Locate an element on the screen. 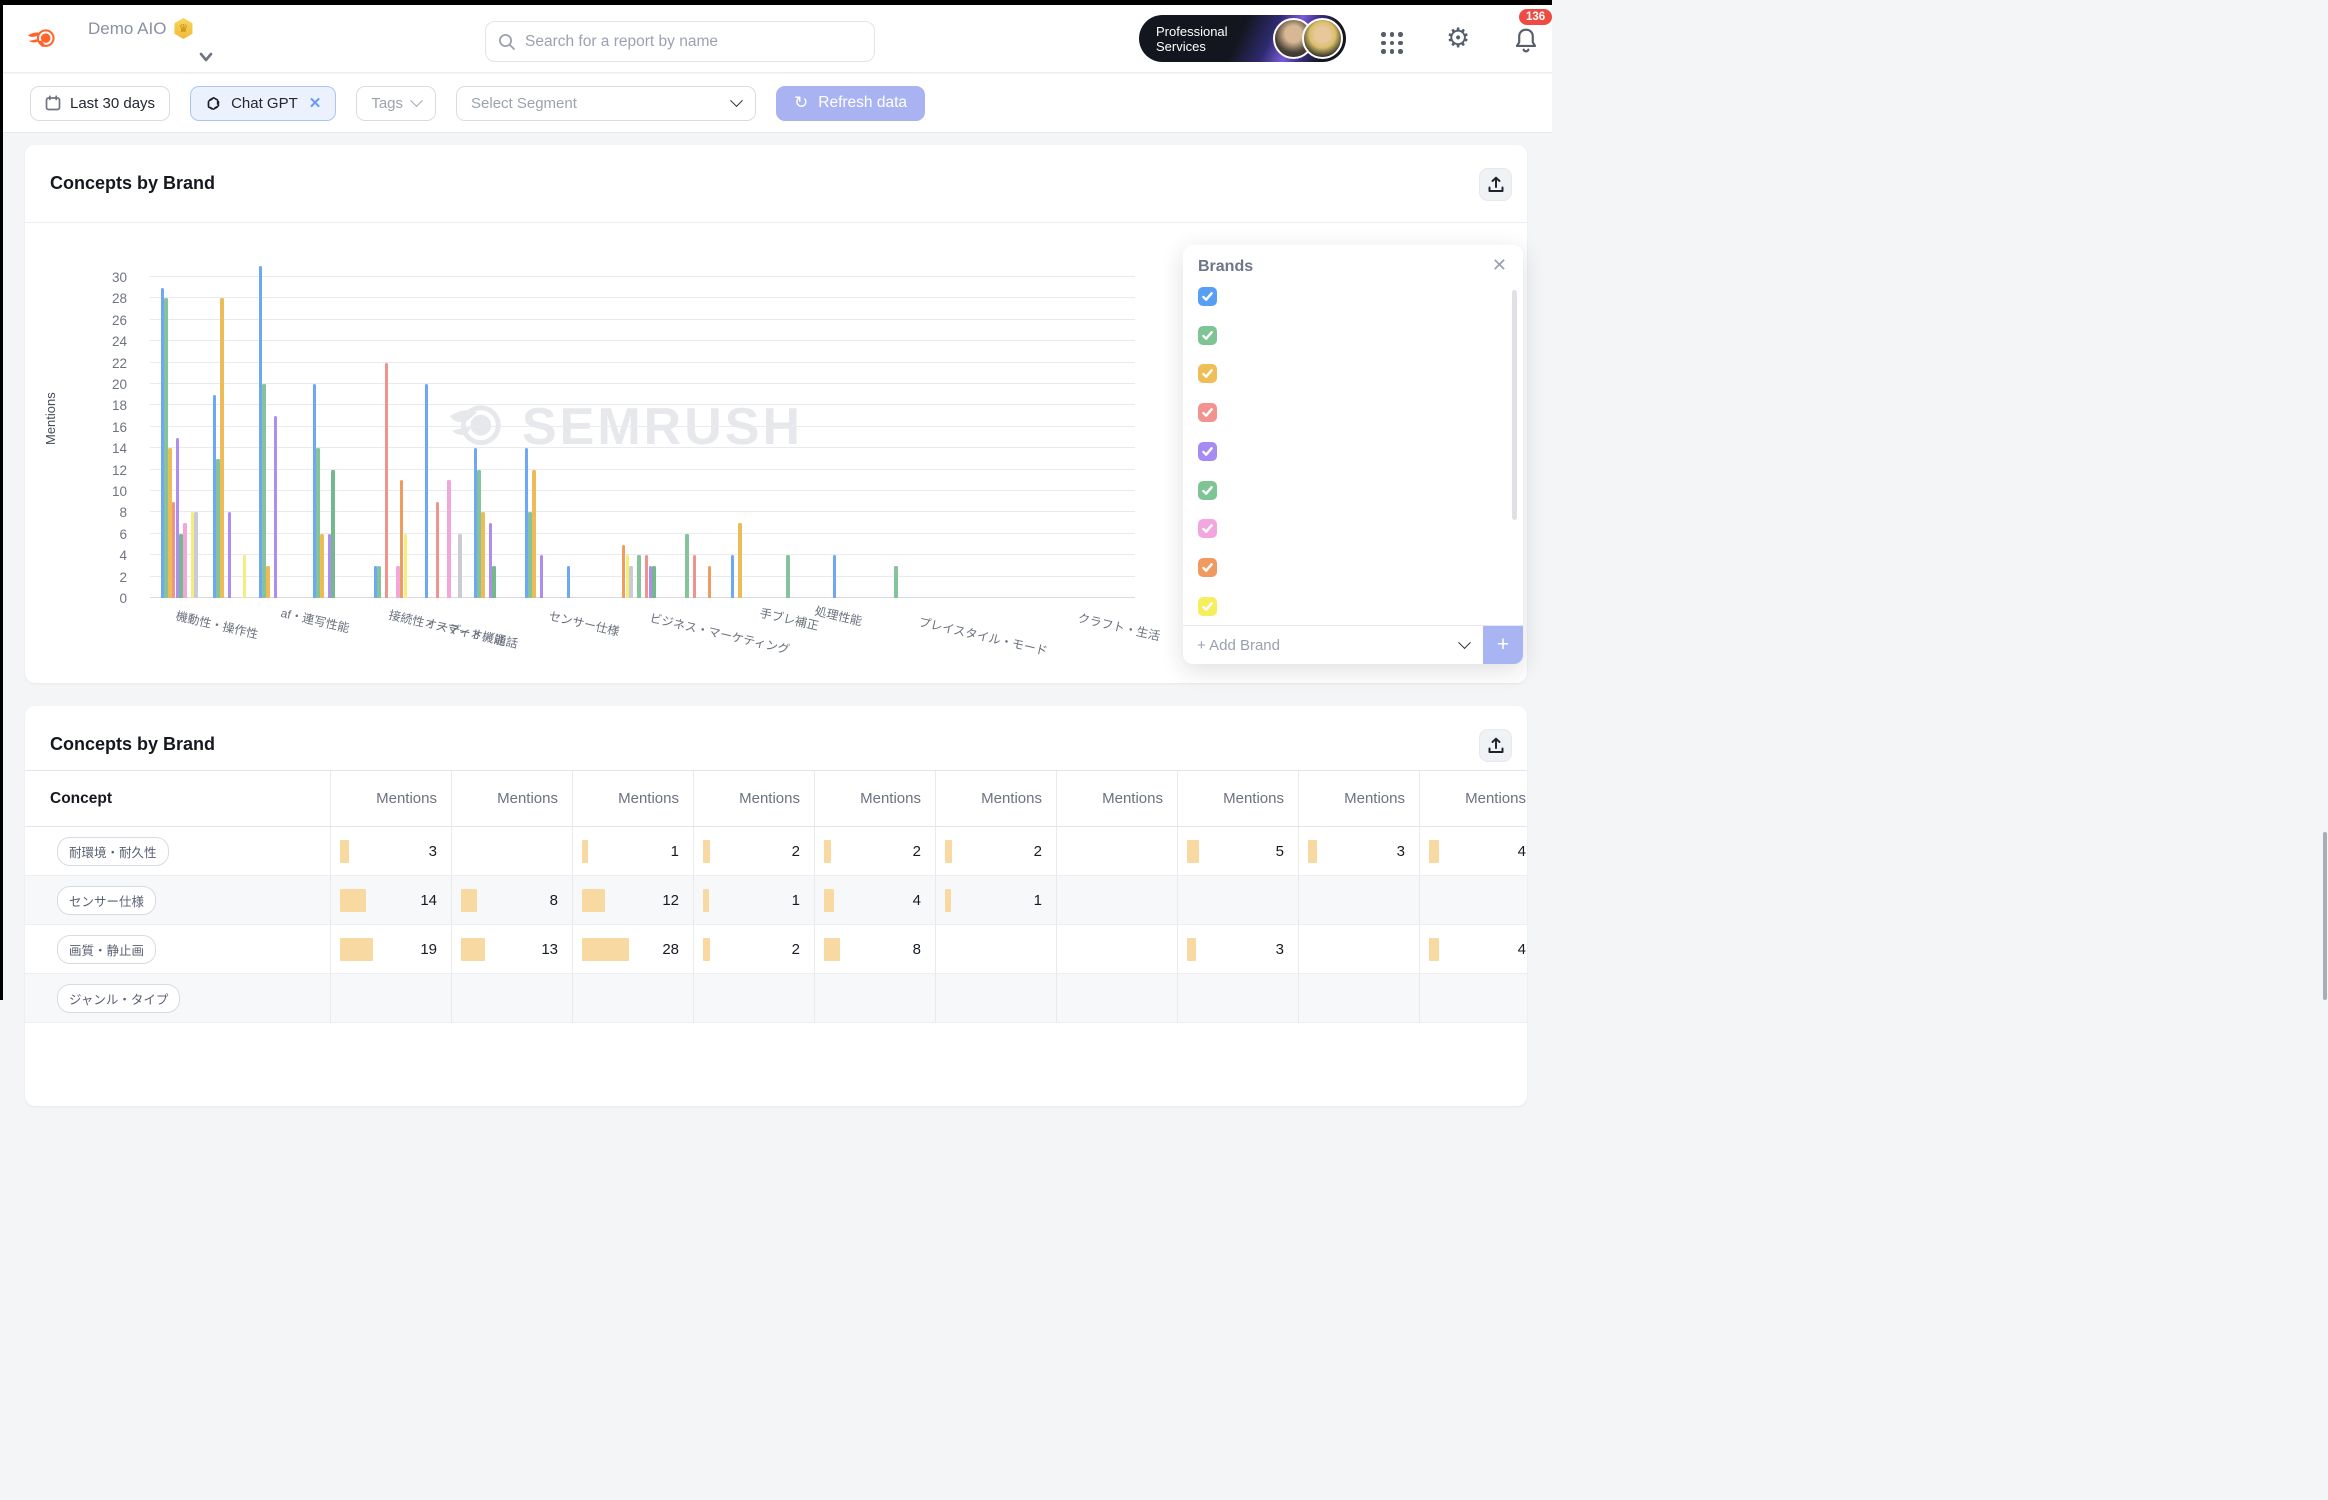 The height and width of the screenshot is (1500, 2328). concept-tag: ジャンル・タイプ is located at coordinates (119, 998).